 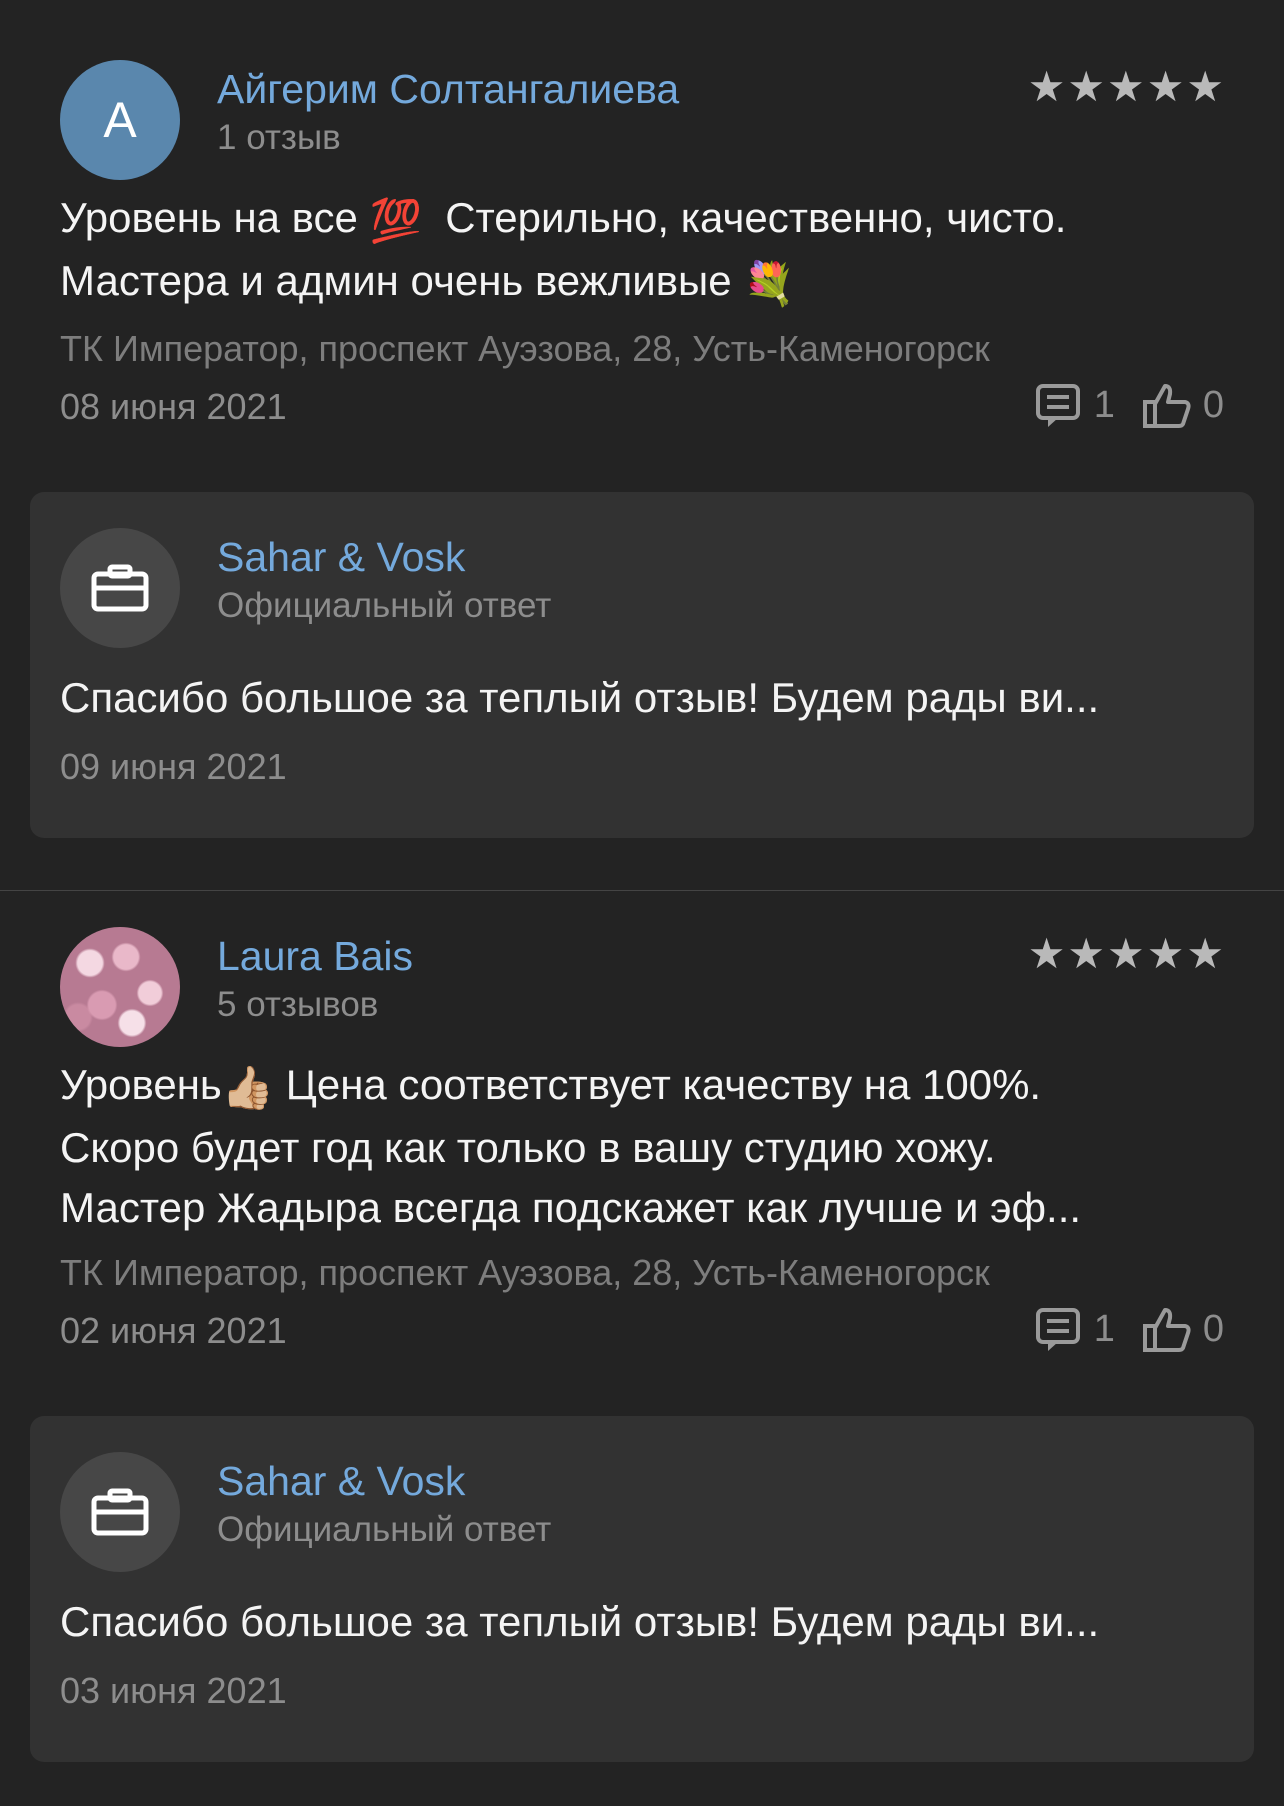 What do you see at coordinates (173, 1690) in the screenshot?
I see `reply-date: 03 июня 2021` at bounding box center [173, 1690].